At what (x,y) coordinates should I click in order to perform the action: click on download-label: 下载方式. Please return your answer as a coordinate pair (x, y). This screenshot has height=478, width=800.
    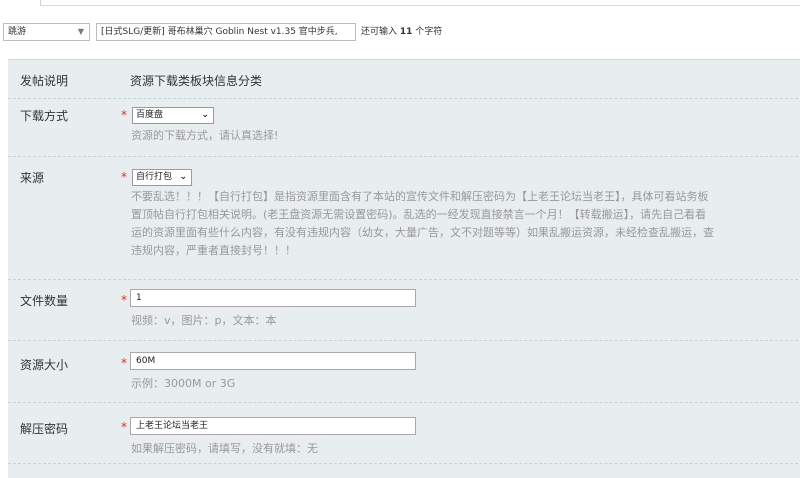
    Looking at the image, I should click on (44, 116).